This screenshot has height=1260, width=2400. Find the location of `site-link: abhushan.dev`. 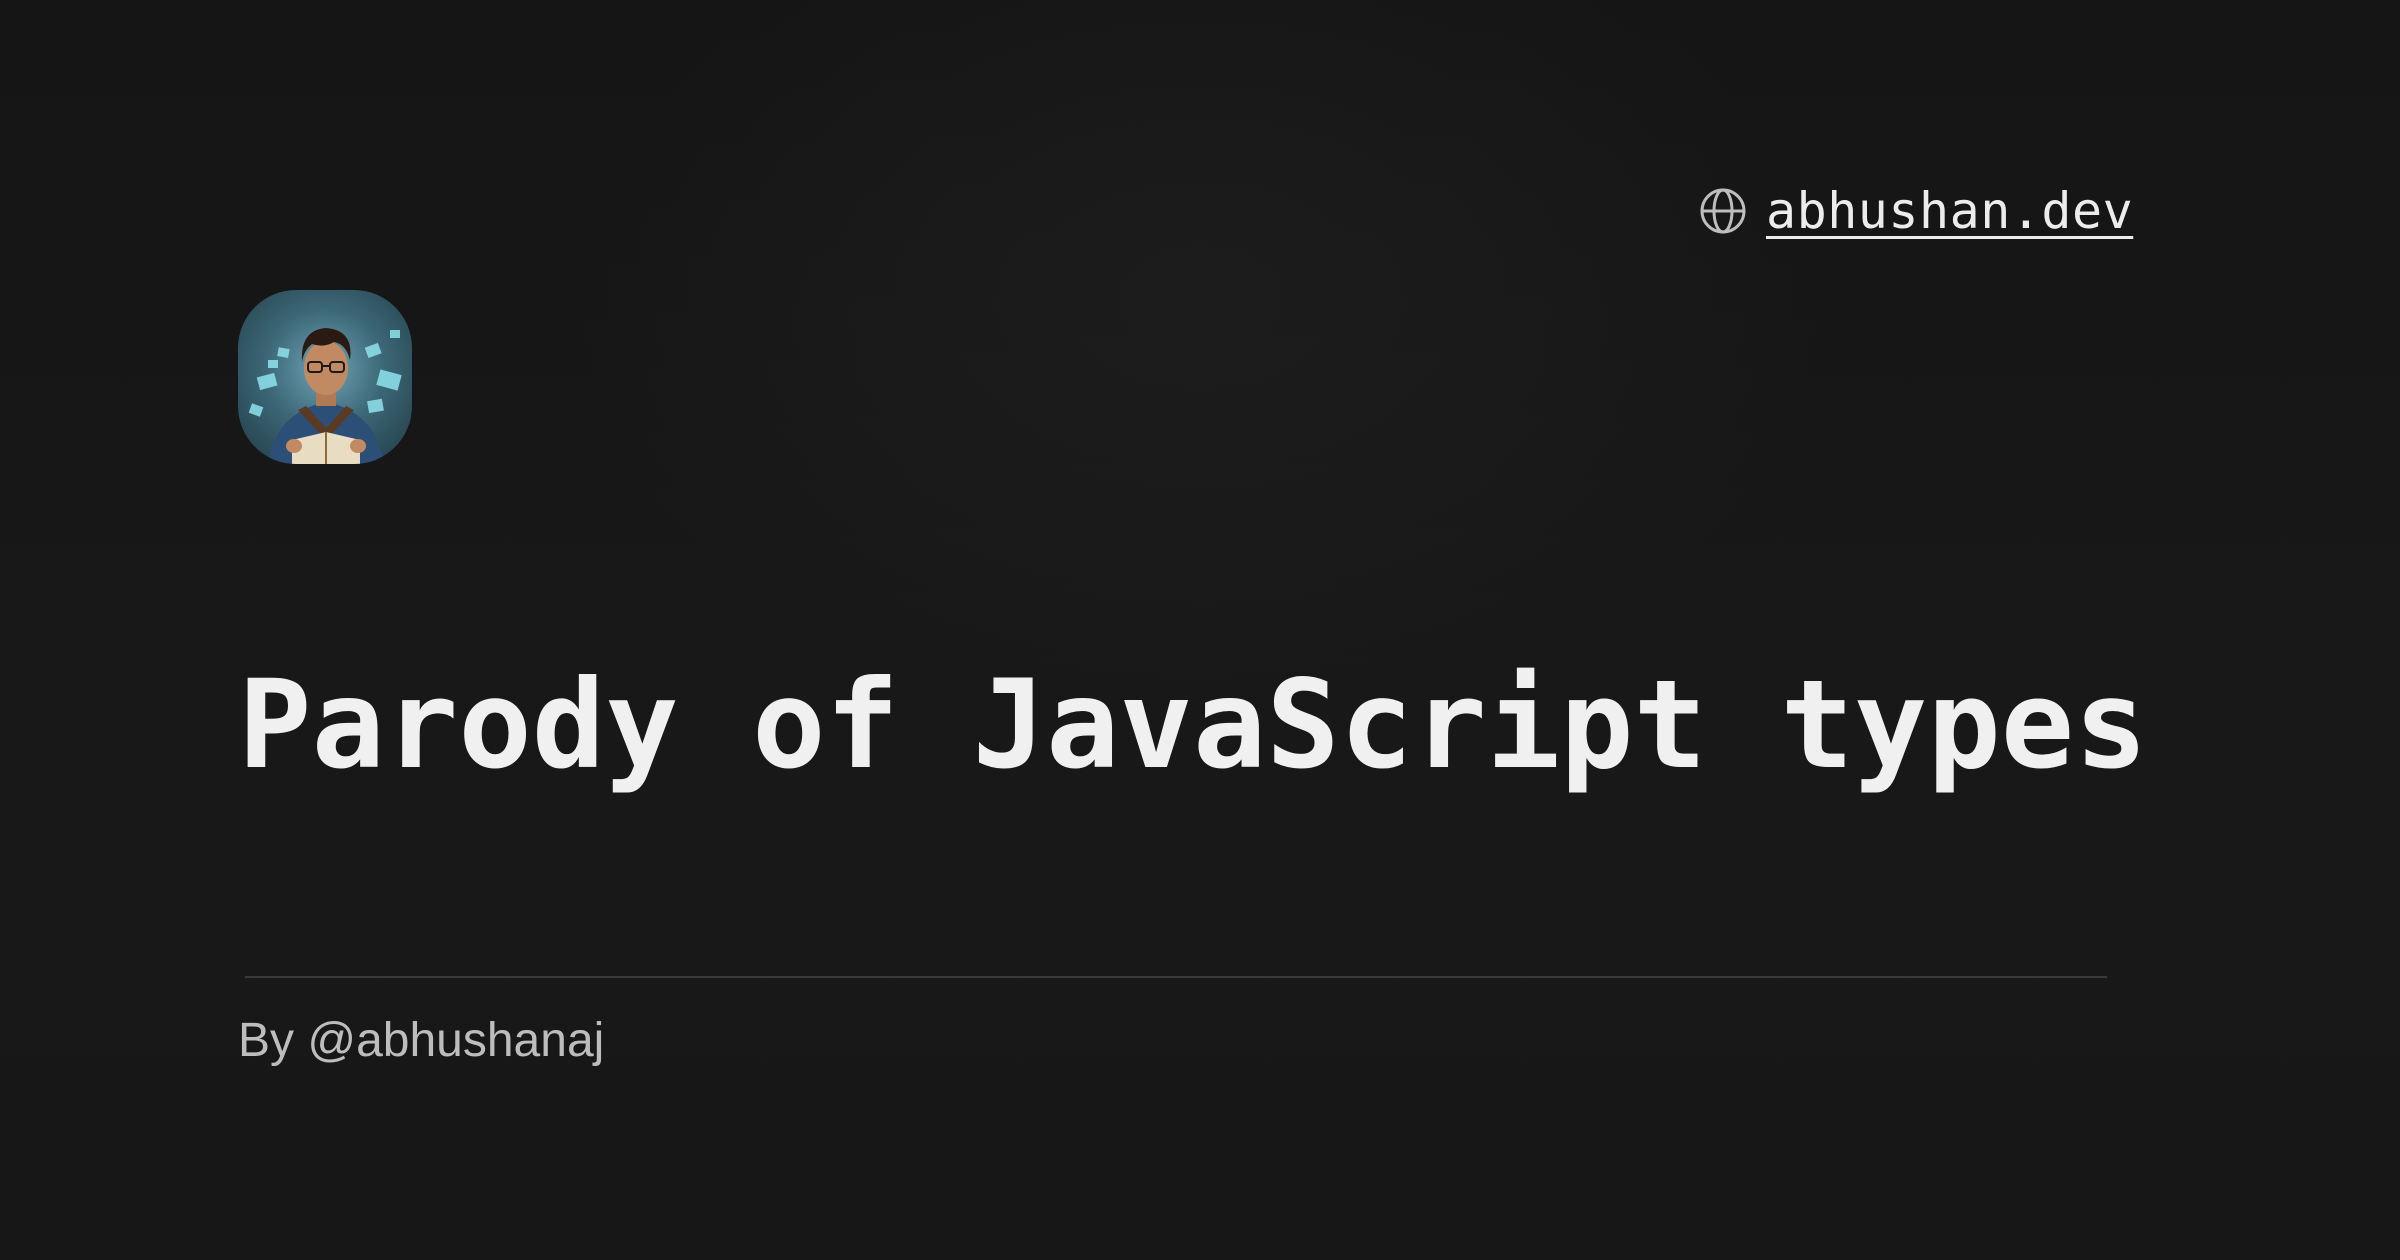

site-link: abhushan.dev is located at coordinates (1915, 211).